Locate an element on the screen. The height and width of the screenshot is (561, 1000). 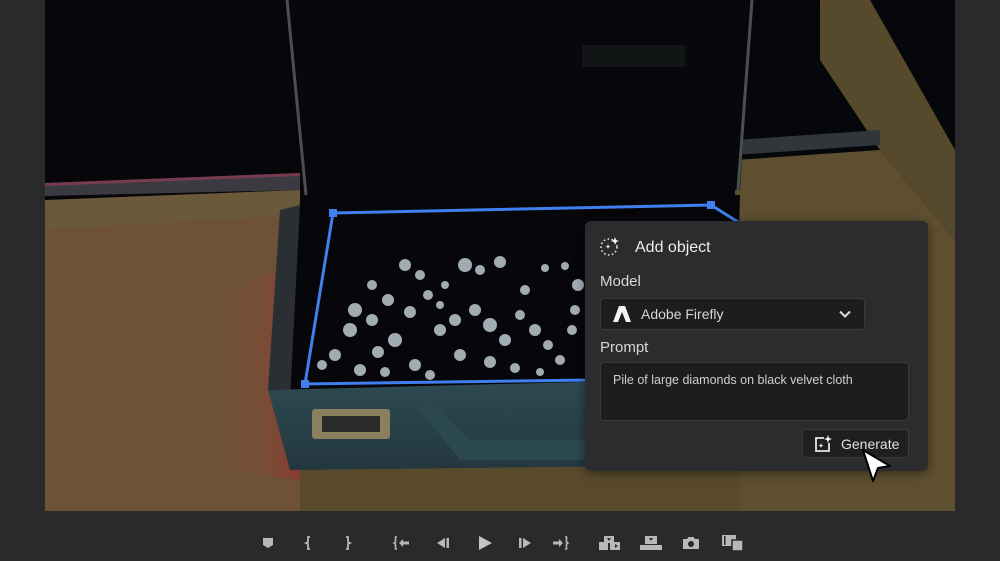
selection-handle-bottom-left is located at coordinates (305, 384).